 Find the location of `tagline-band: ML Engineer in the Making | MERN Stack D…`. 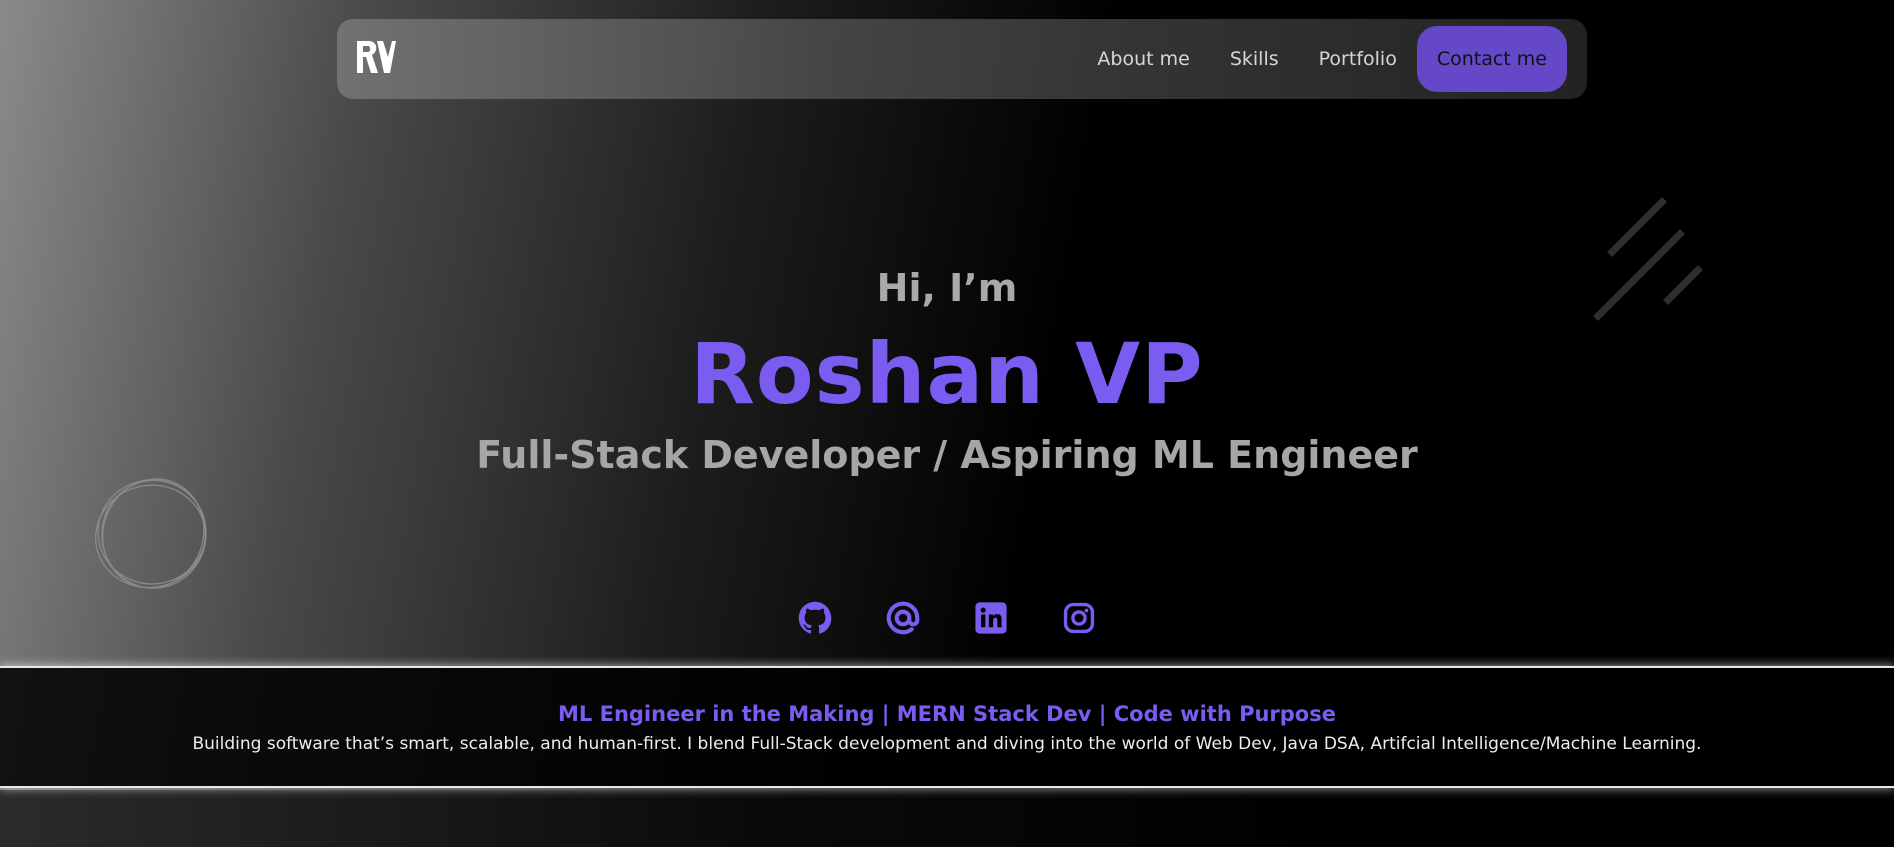

tagline-band: ML Engineer in the Making | MERN Stack D… is located at coordinates (947, 727).